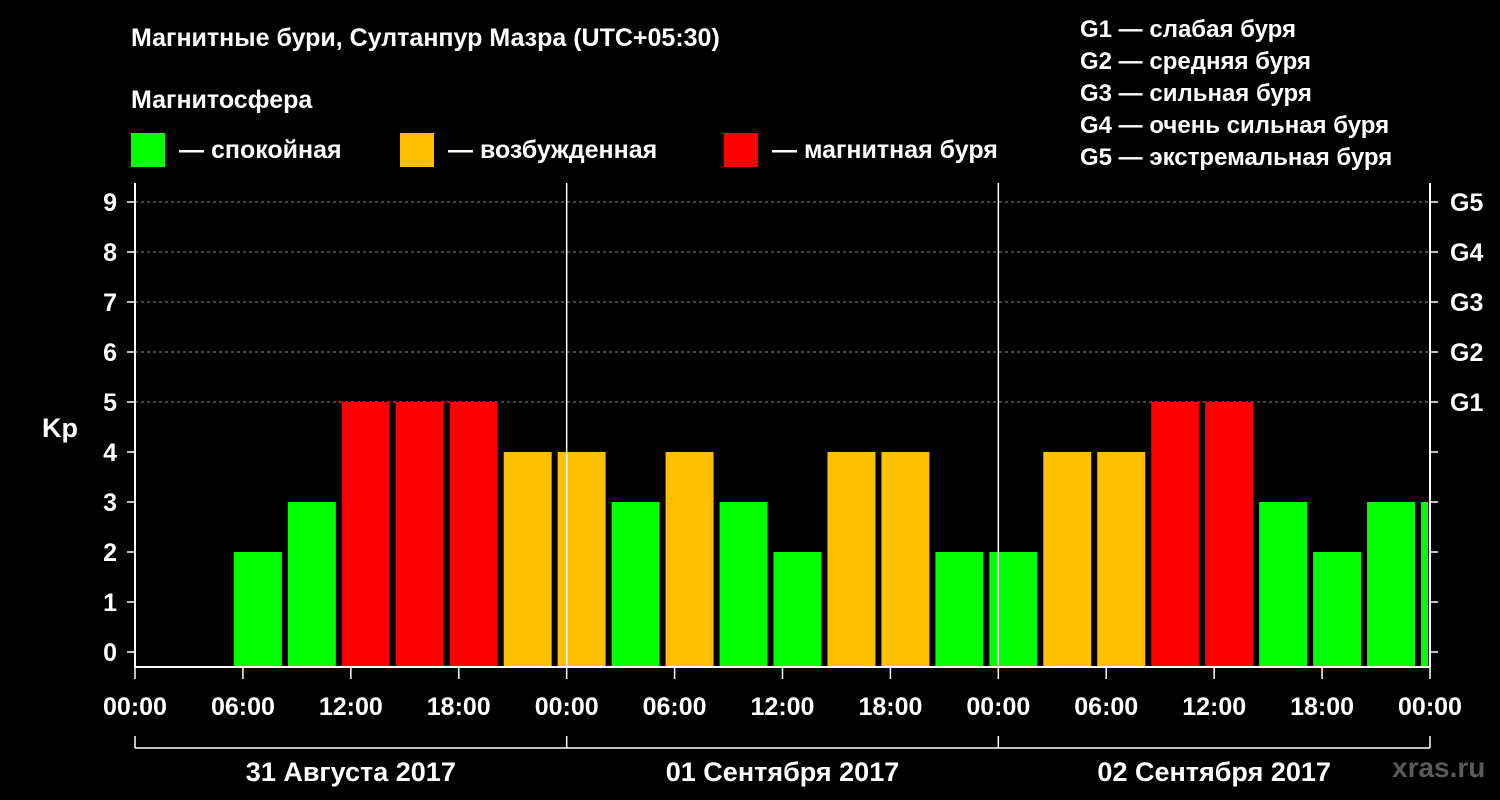 The height and width of the screenshot is (800, 1500). Describe the element at coordinates (110, 203) in the screenshot. I see `y-tick-label: 9` at that location.